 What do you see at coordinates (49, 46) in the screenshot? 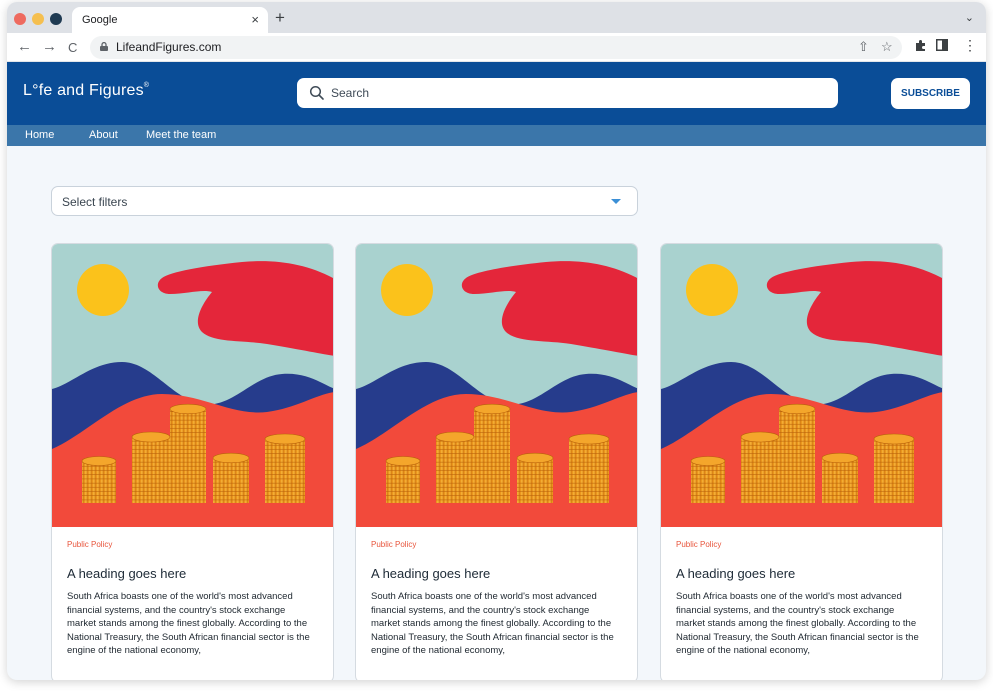
I see `forward-button: →` at bounding box center [49, 46].